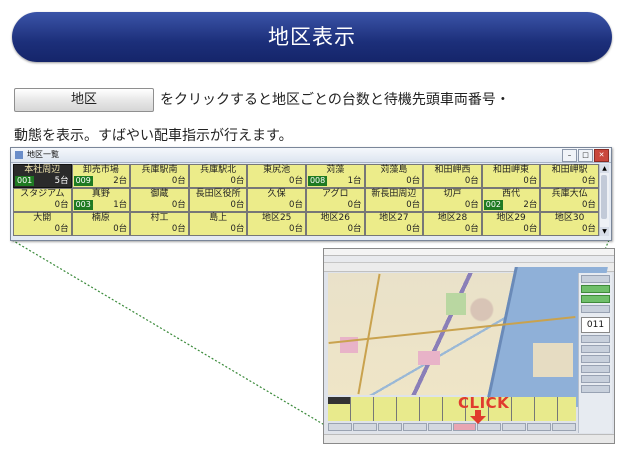  What do you see at coordinates (43, 154) in the screenshot?
I see `window-title: 地区一覧` at bounding box center [43, 154].